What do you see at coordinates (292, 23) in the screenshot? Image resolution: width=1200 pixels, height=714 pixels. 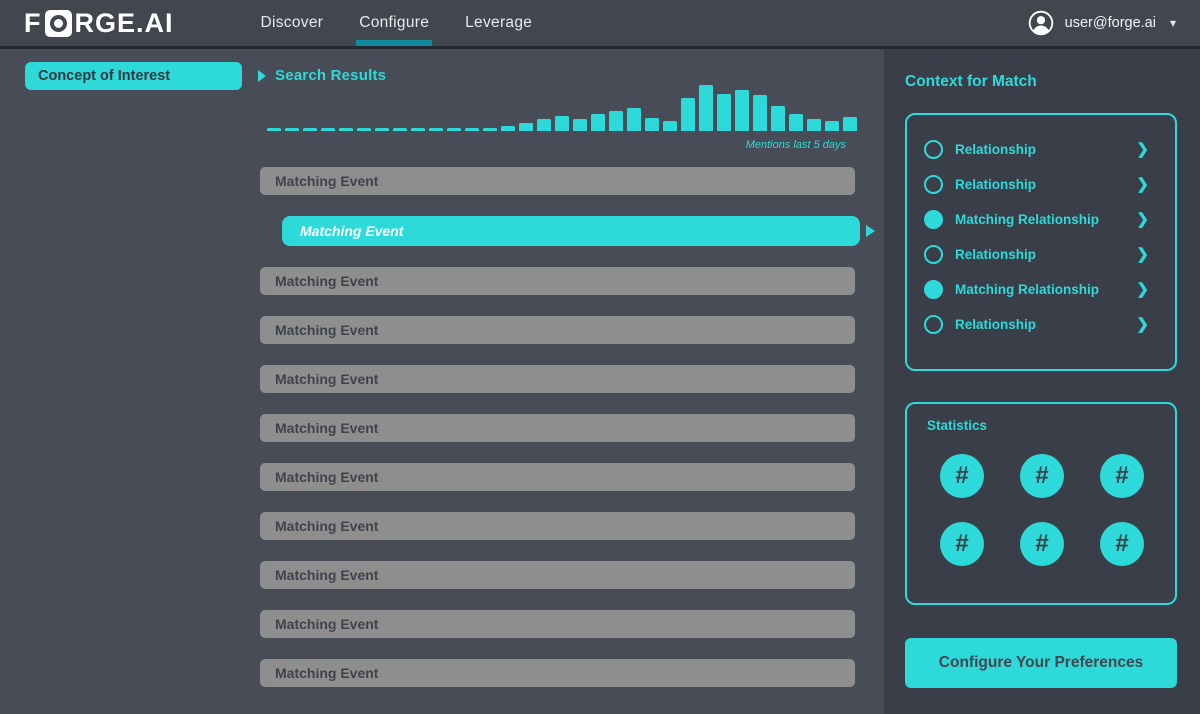 I see `nav-tab-discover: Discover` at bounding box center [292, 23].